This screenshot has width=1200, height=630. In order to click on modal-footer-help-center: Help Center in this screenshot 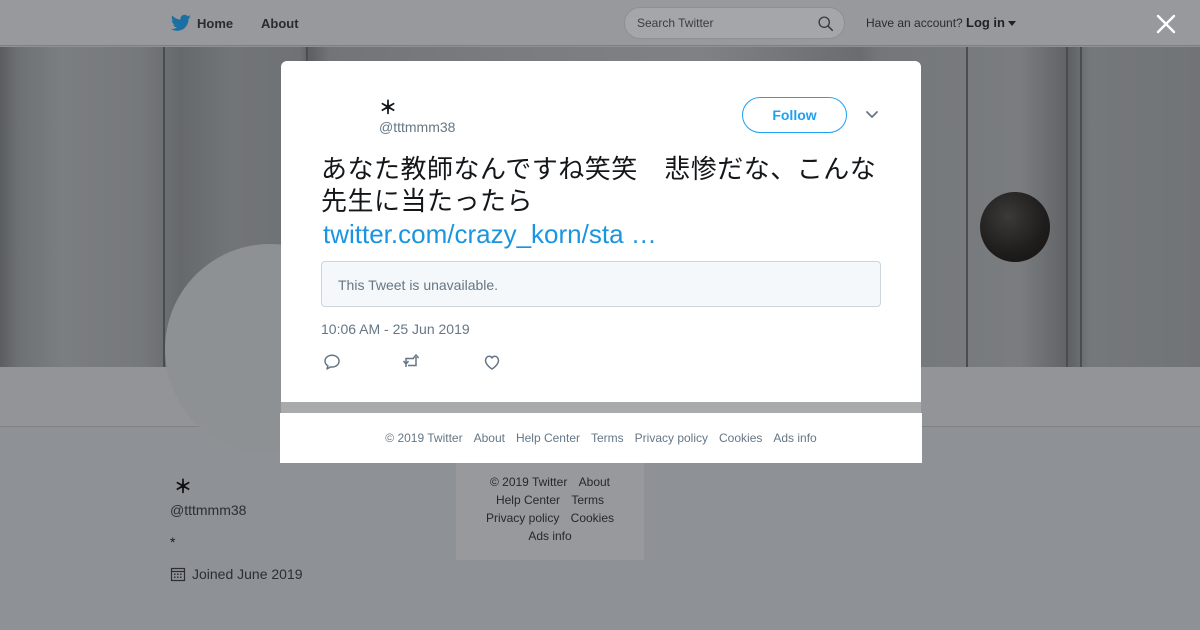, I will do `click(548, 438)`.